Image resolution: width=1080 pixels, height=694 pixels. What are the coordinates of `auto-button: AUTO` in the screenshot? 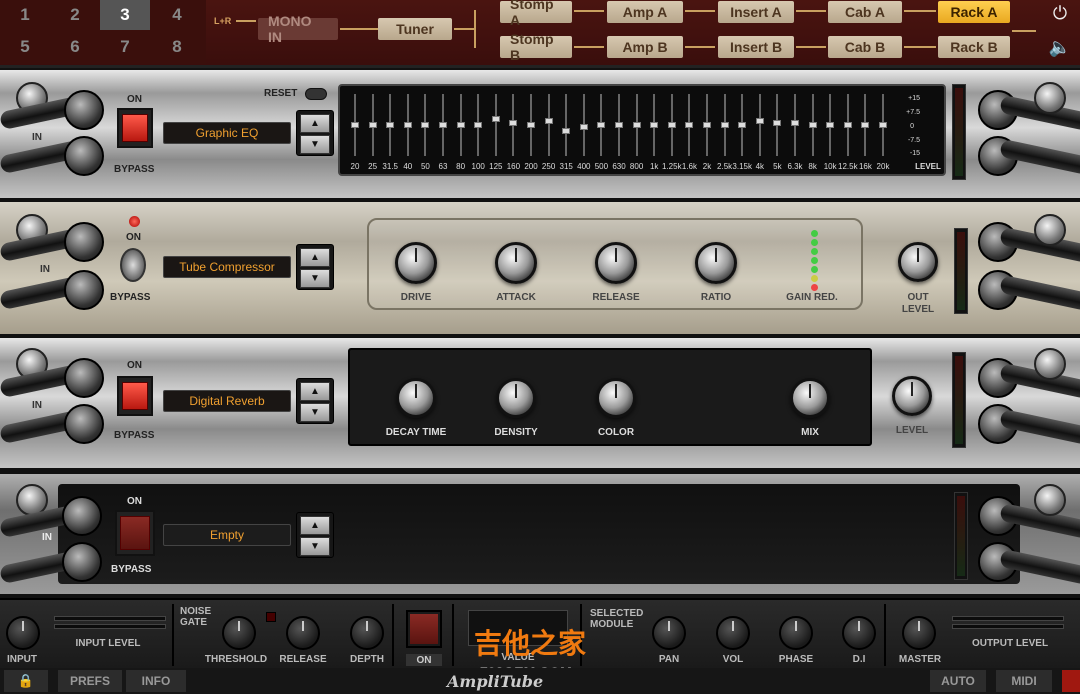 It's located at (958, 681).